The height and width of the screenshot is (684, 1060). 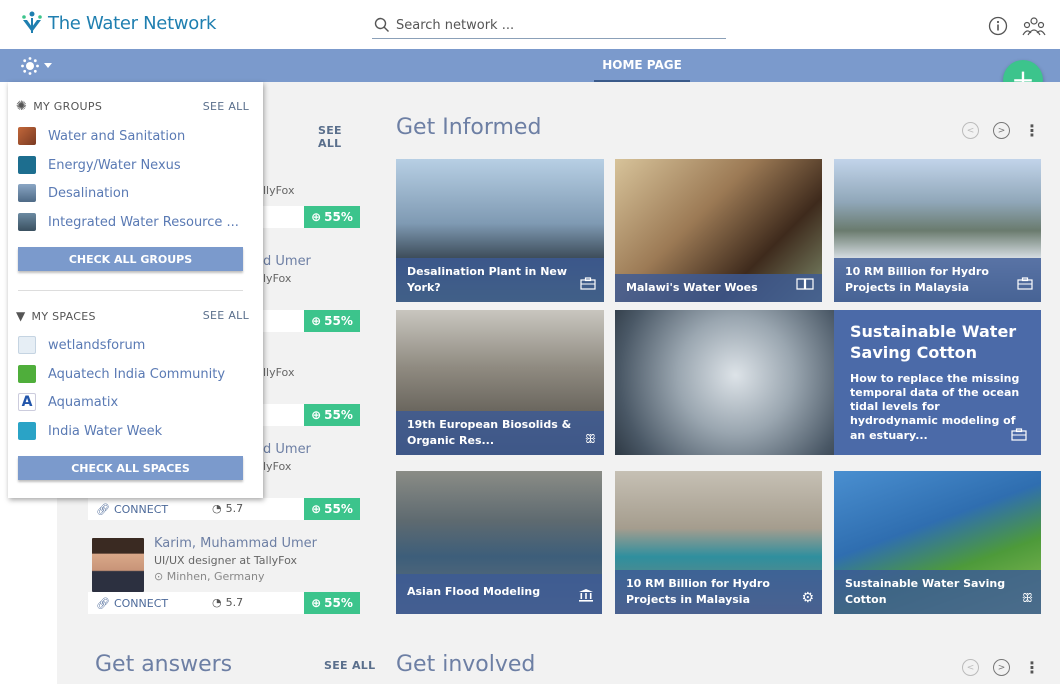 What do you see at coordinates (642, 65) in the screenshot?
I see `tab-home: HOME PAGE` at bounding box center [642, 65].